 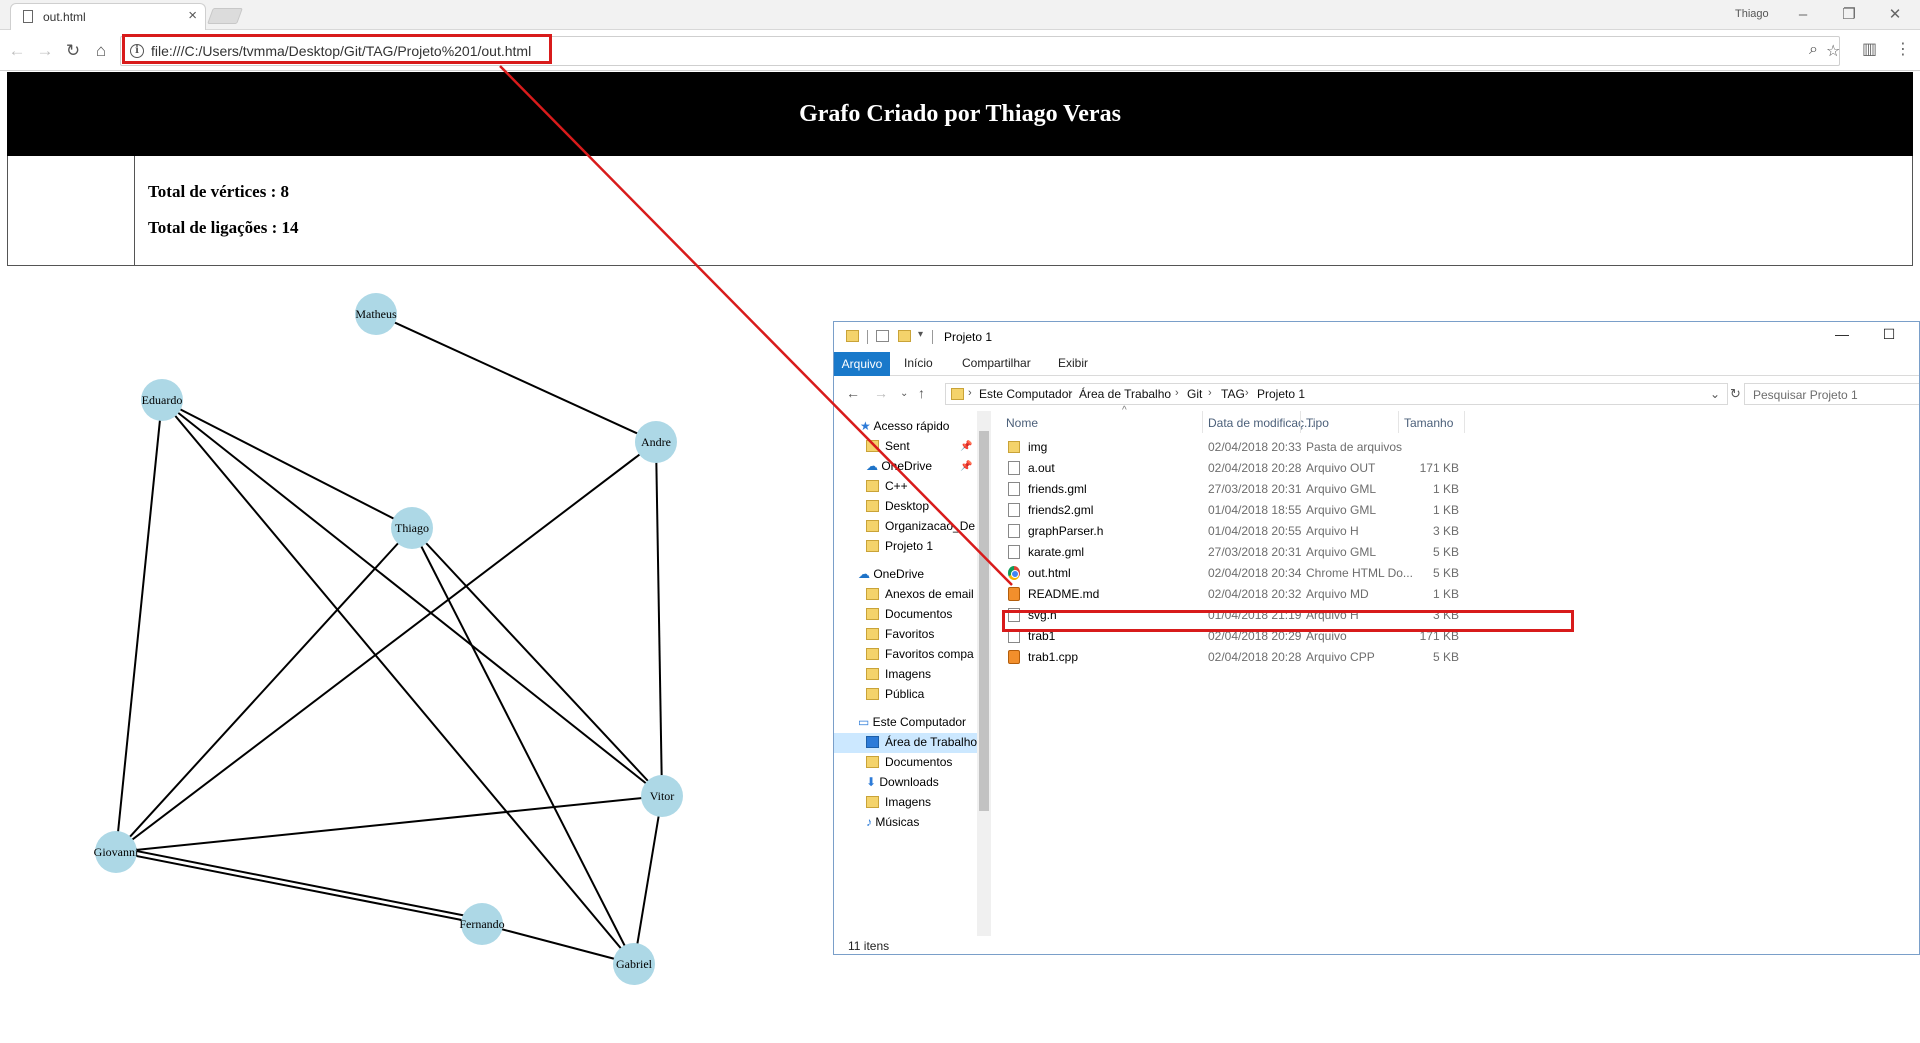 I want to click on chrome-icon, so click(x=1014, y=573).